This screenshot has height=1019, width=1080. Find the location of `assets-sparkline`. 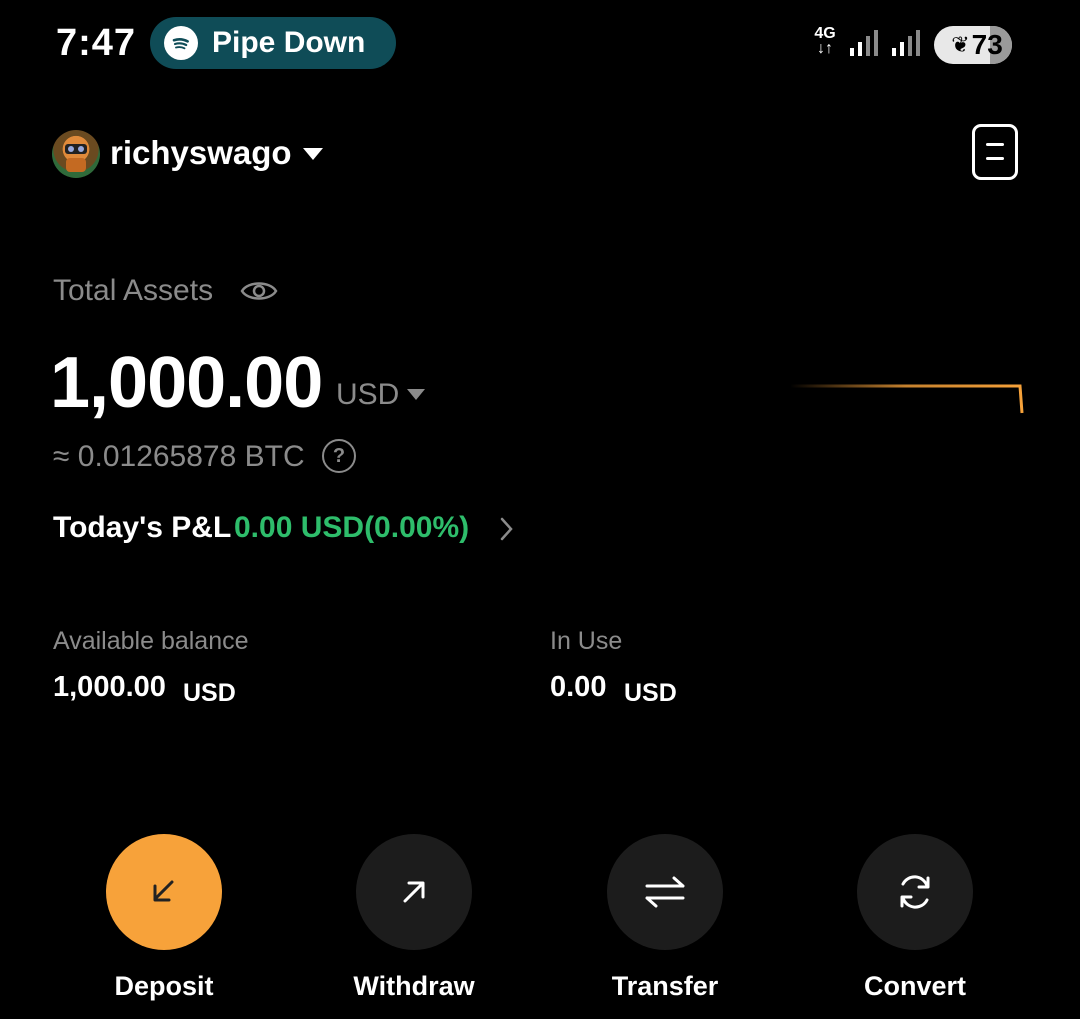

assets-sparkline is located at coordinates (907, 399).